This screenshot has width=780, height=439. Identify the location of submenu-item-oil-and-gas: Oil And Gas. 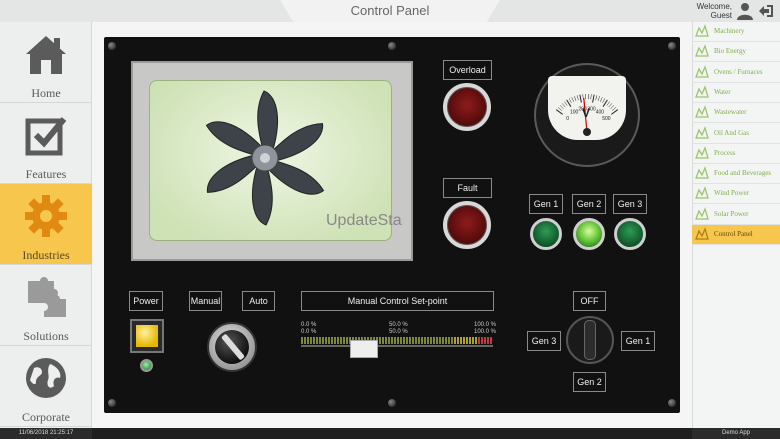
(736, 134).